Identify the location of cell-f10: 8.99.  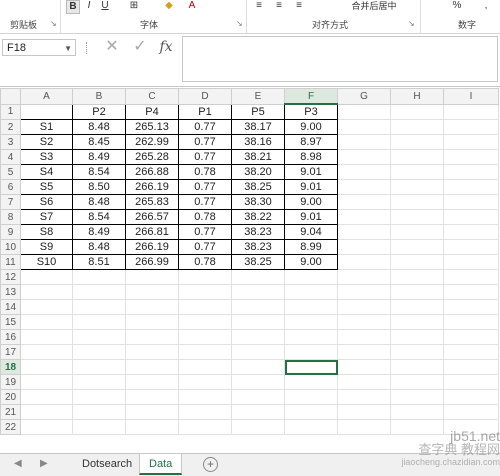
(311, 247).